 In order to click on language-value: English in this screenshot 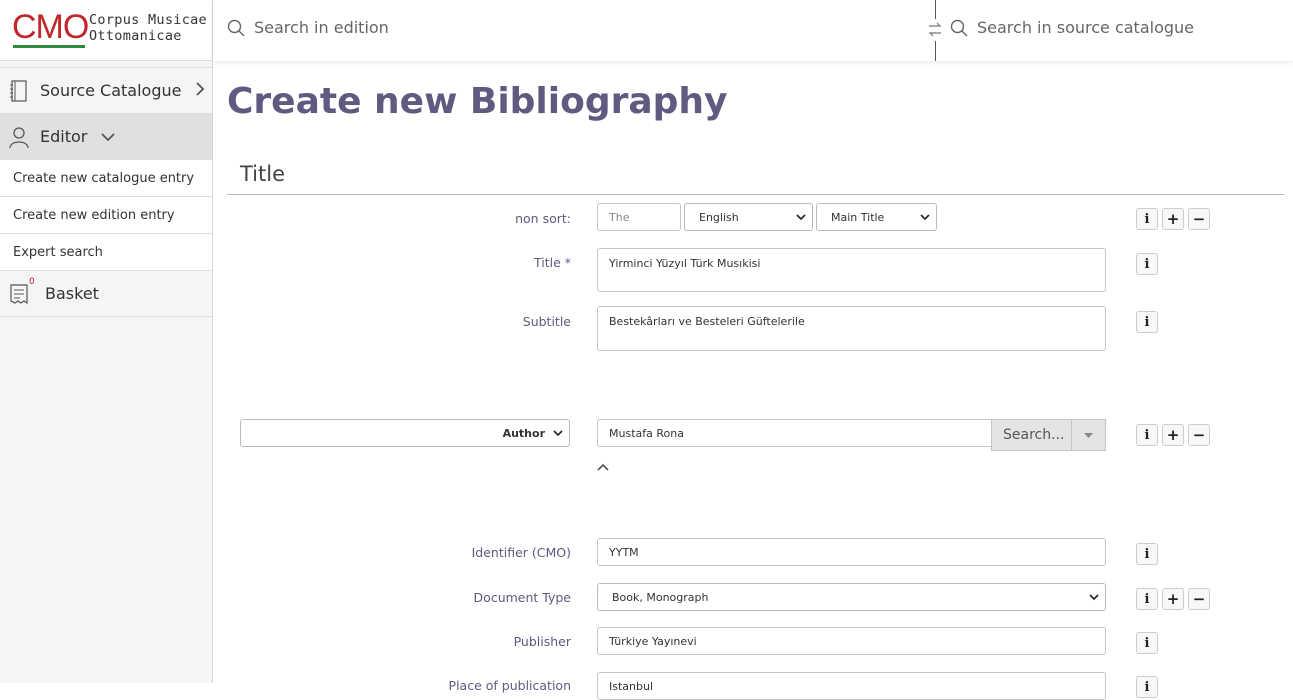, I will do `click(719, 217)`.